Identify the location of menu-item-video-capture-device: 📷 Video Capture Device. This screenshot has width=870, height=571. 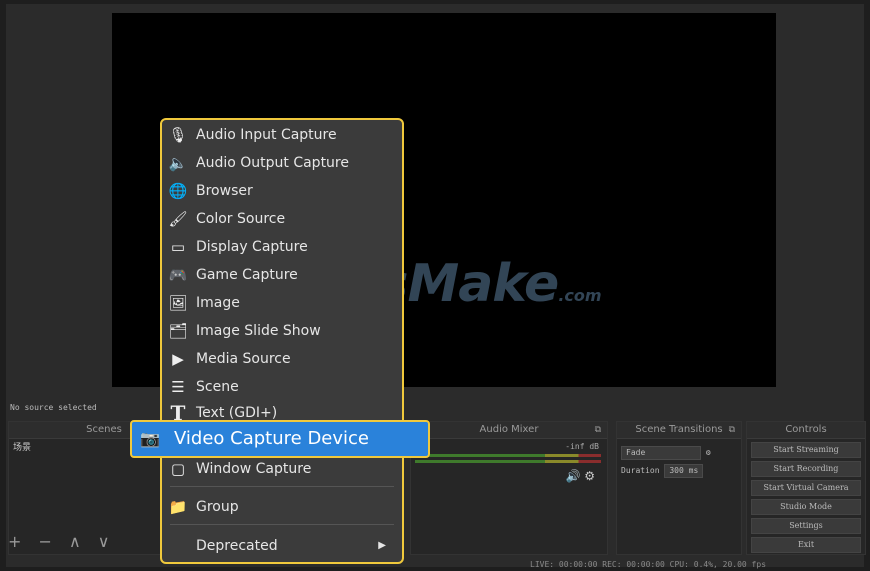
(280, 439).